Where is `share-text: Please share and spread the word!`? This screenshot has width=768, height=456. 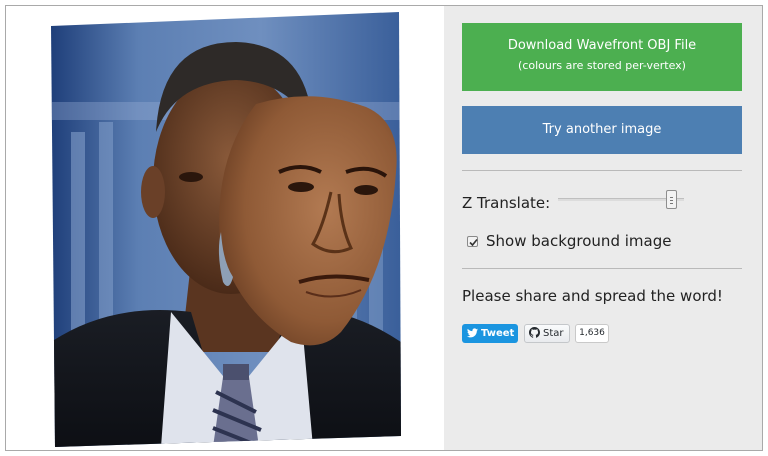
share-text: Please share and spread the word! is located at coordinates (592, 296).